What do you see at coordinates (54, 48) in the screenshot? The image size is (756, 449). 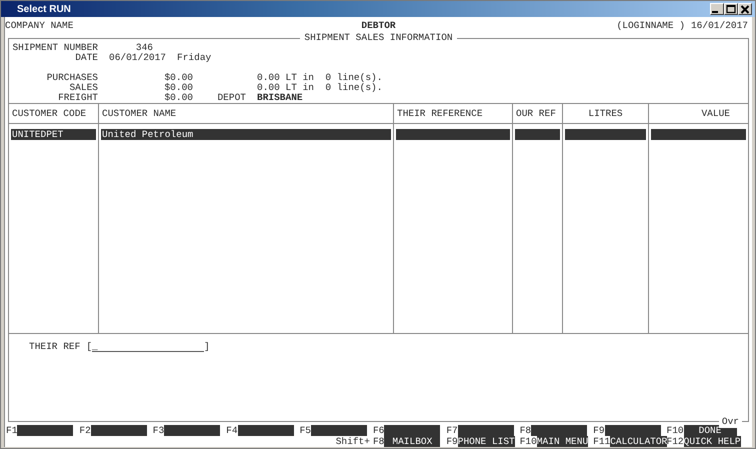 I see `field-label: SHIPMENT NUMBER` at bounding box center [54, 48].